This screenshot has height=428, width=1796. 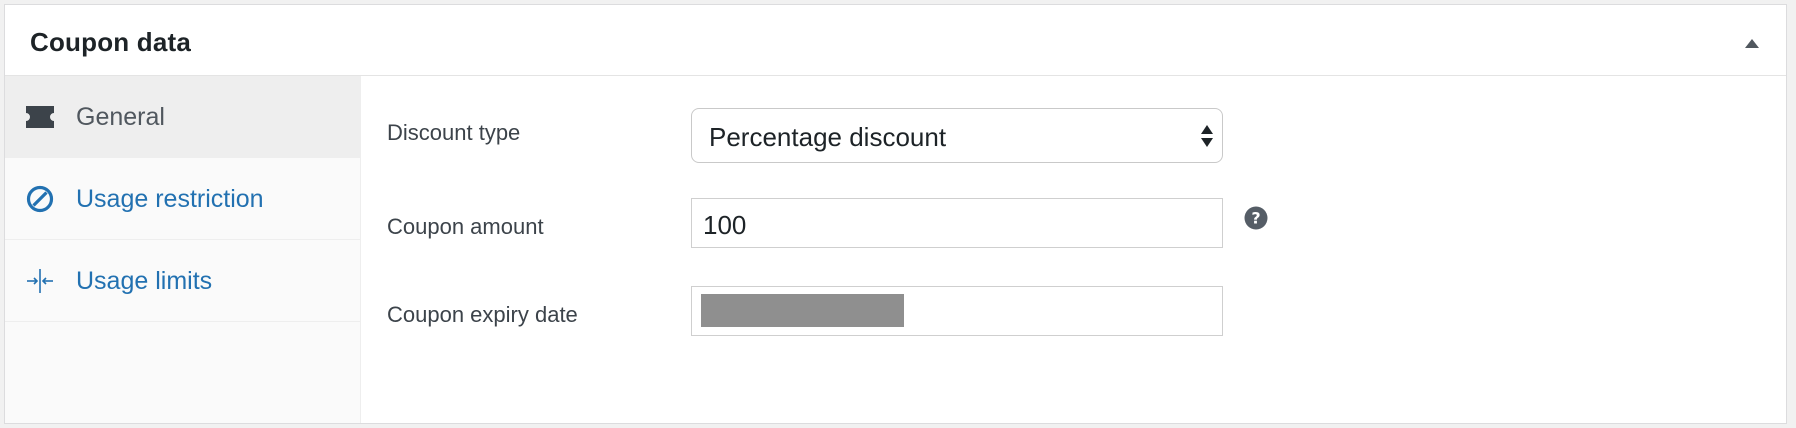 I want to click on tab-usage-limits: Usage limits, so click(x=182, y=281).